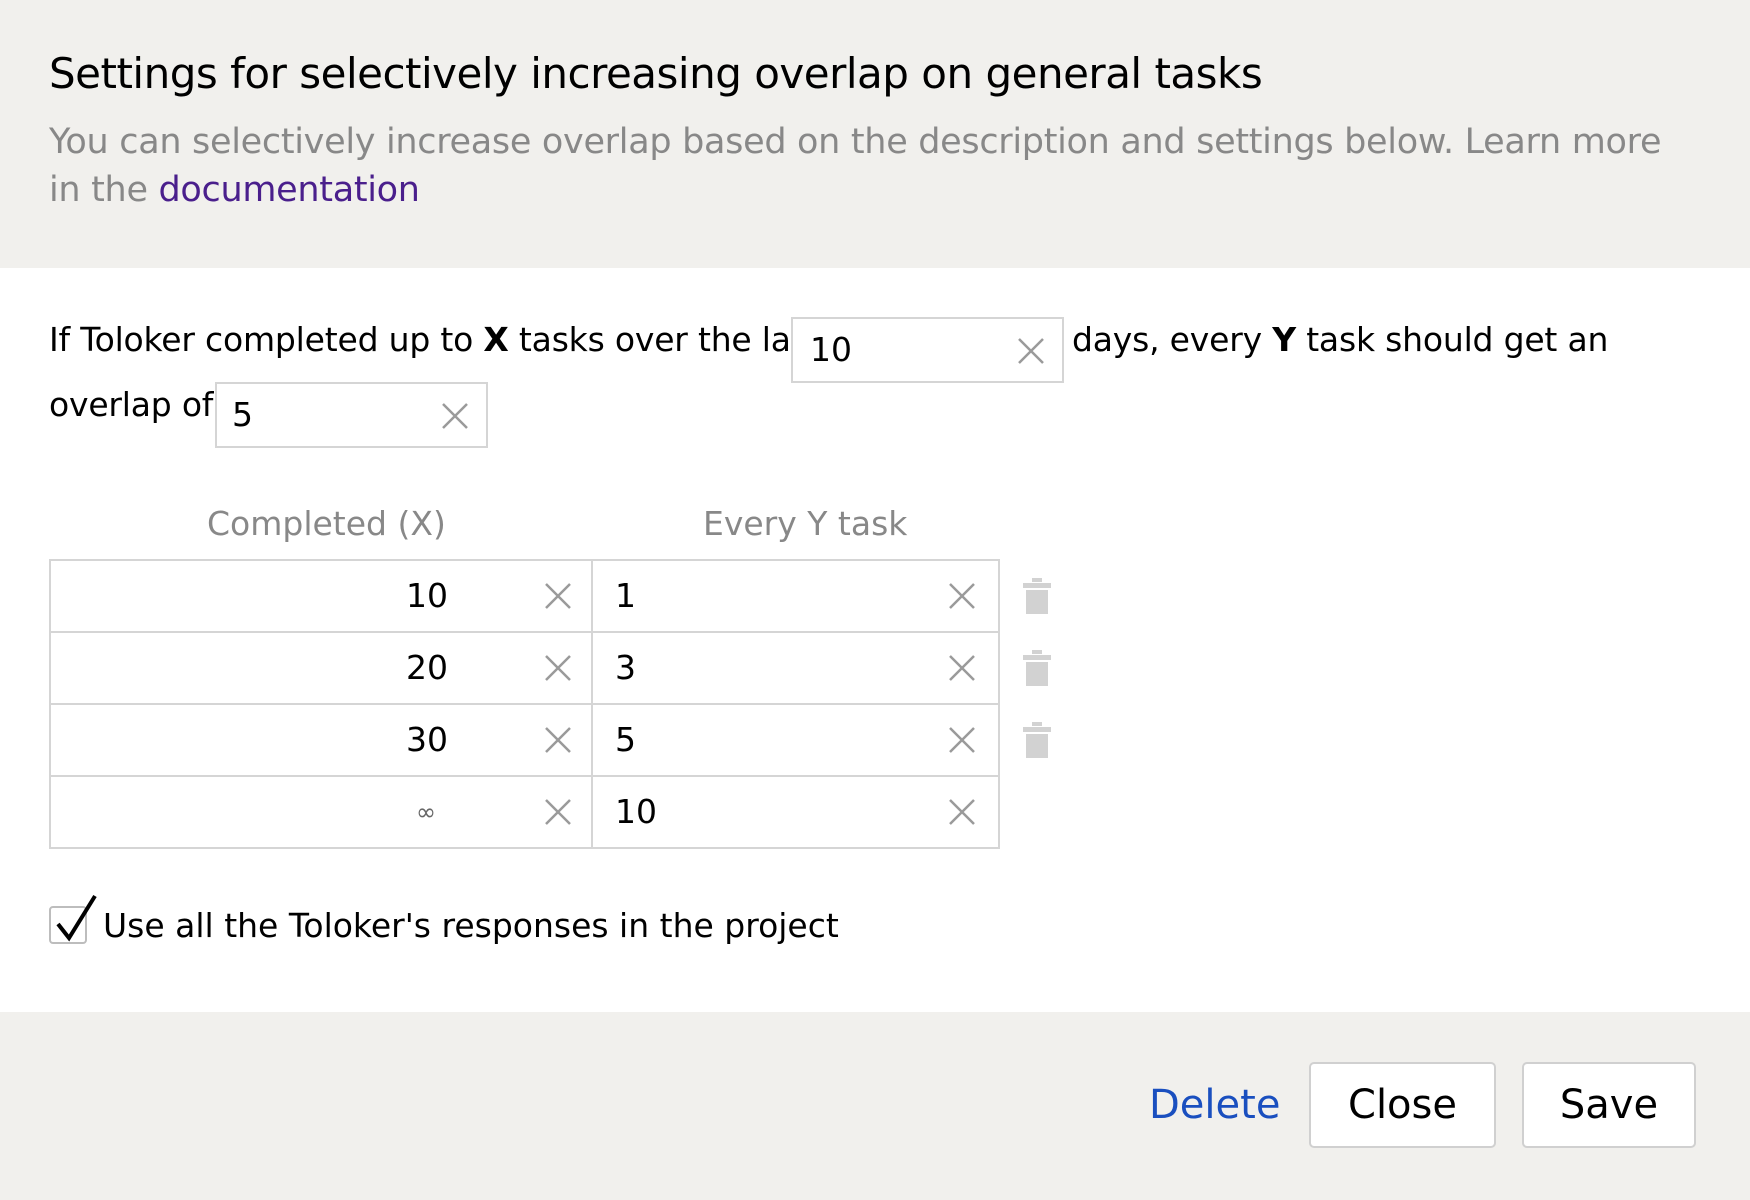 This screenshot has height=1200, width=1750. I want to click on days-field-value: 10, so click(831, 350).